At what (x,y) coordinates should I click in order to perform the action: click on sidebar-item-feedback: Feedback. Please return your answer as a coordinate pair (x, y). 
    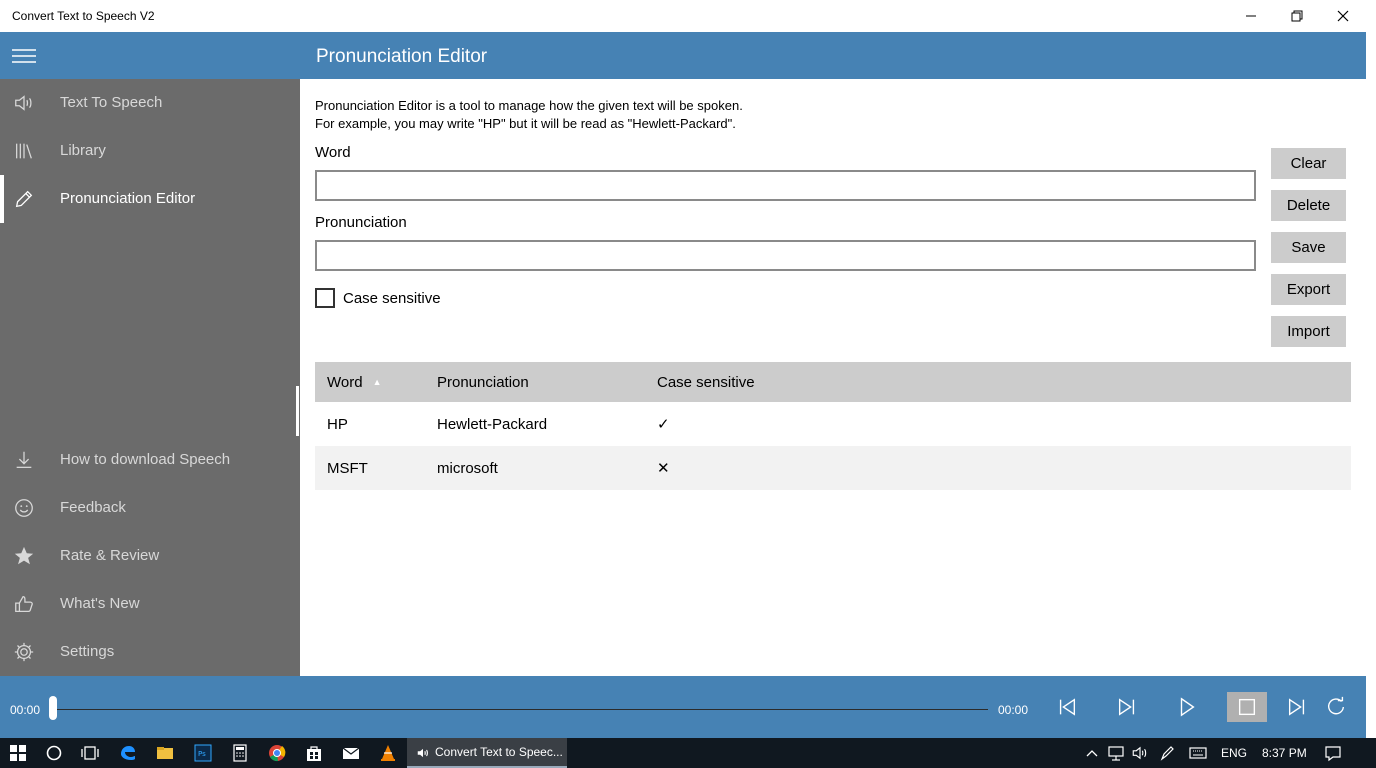
    Looking at the image, I should click on (150, 508).